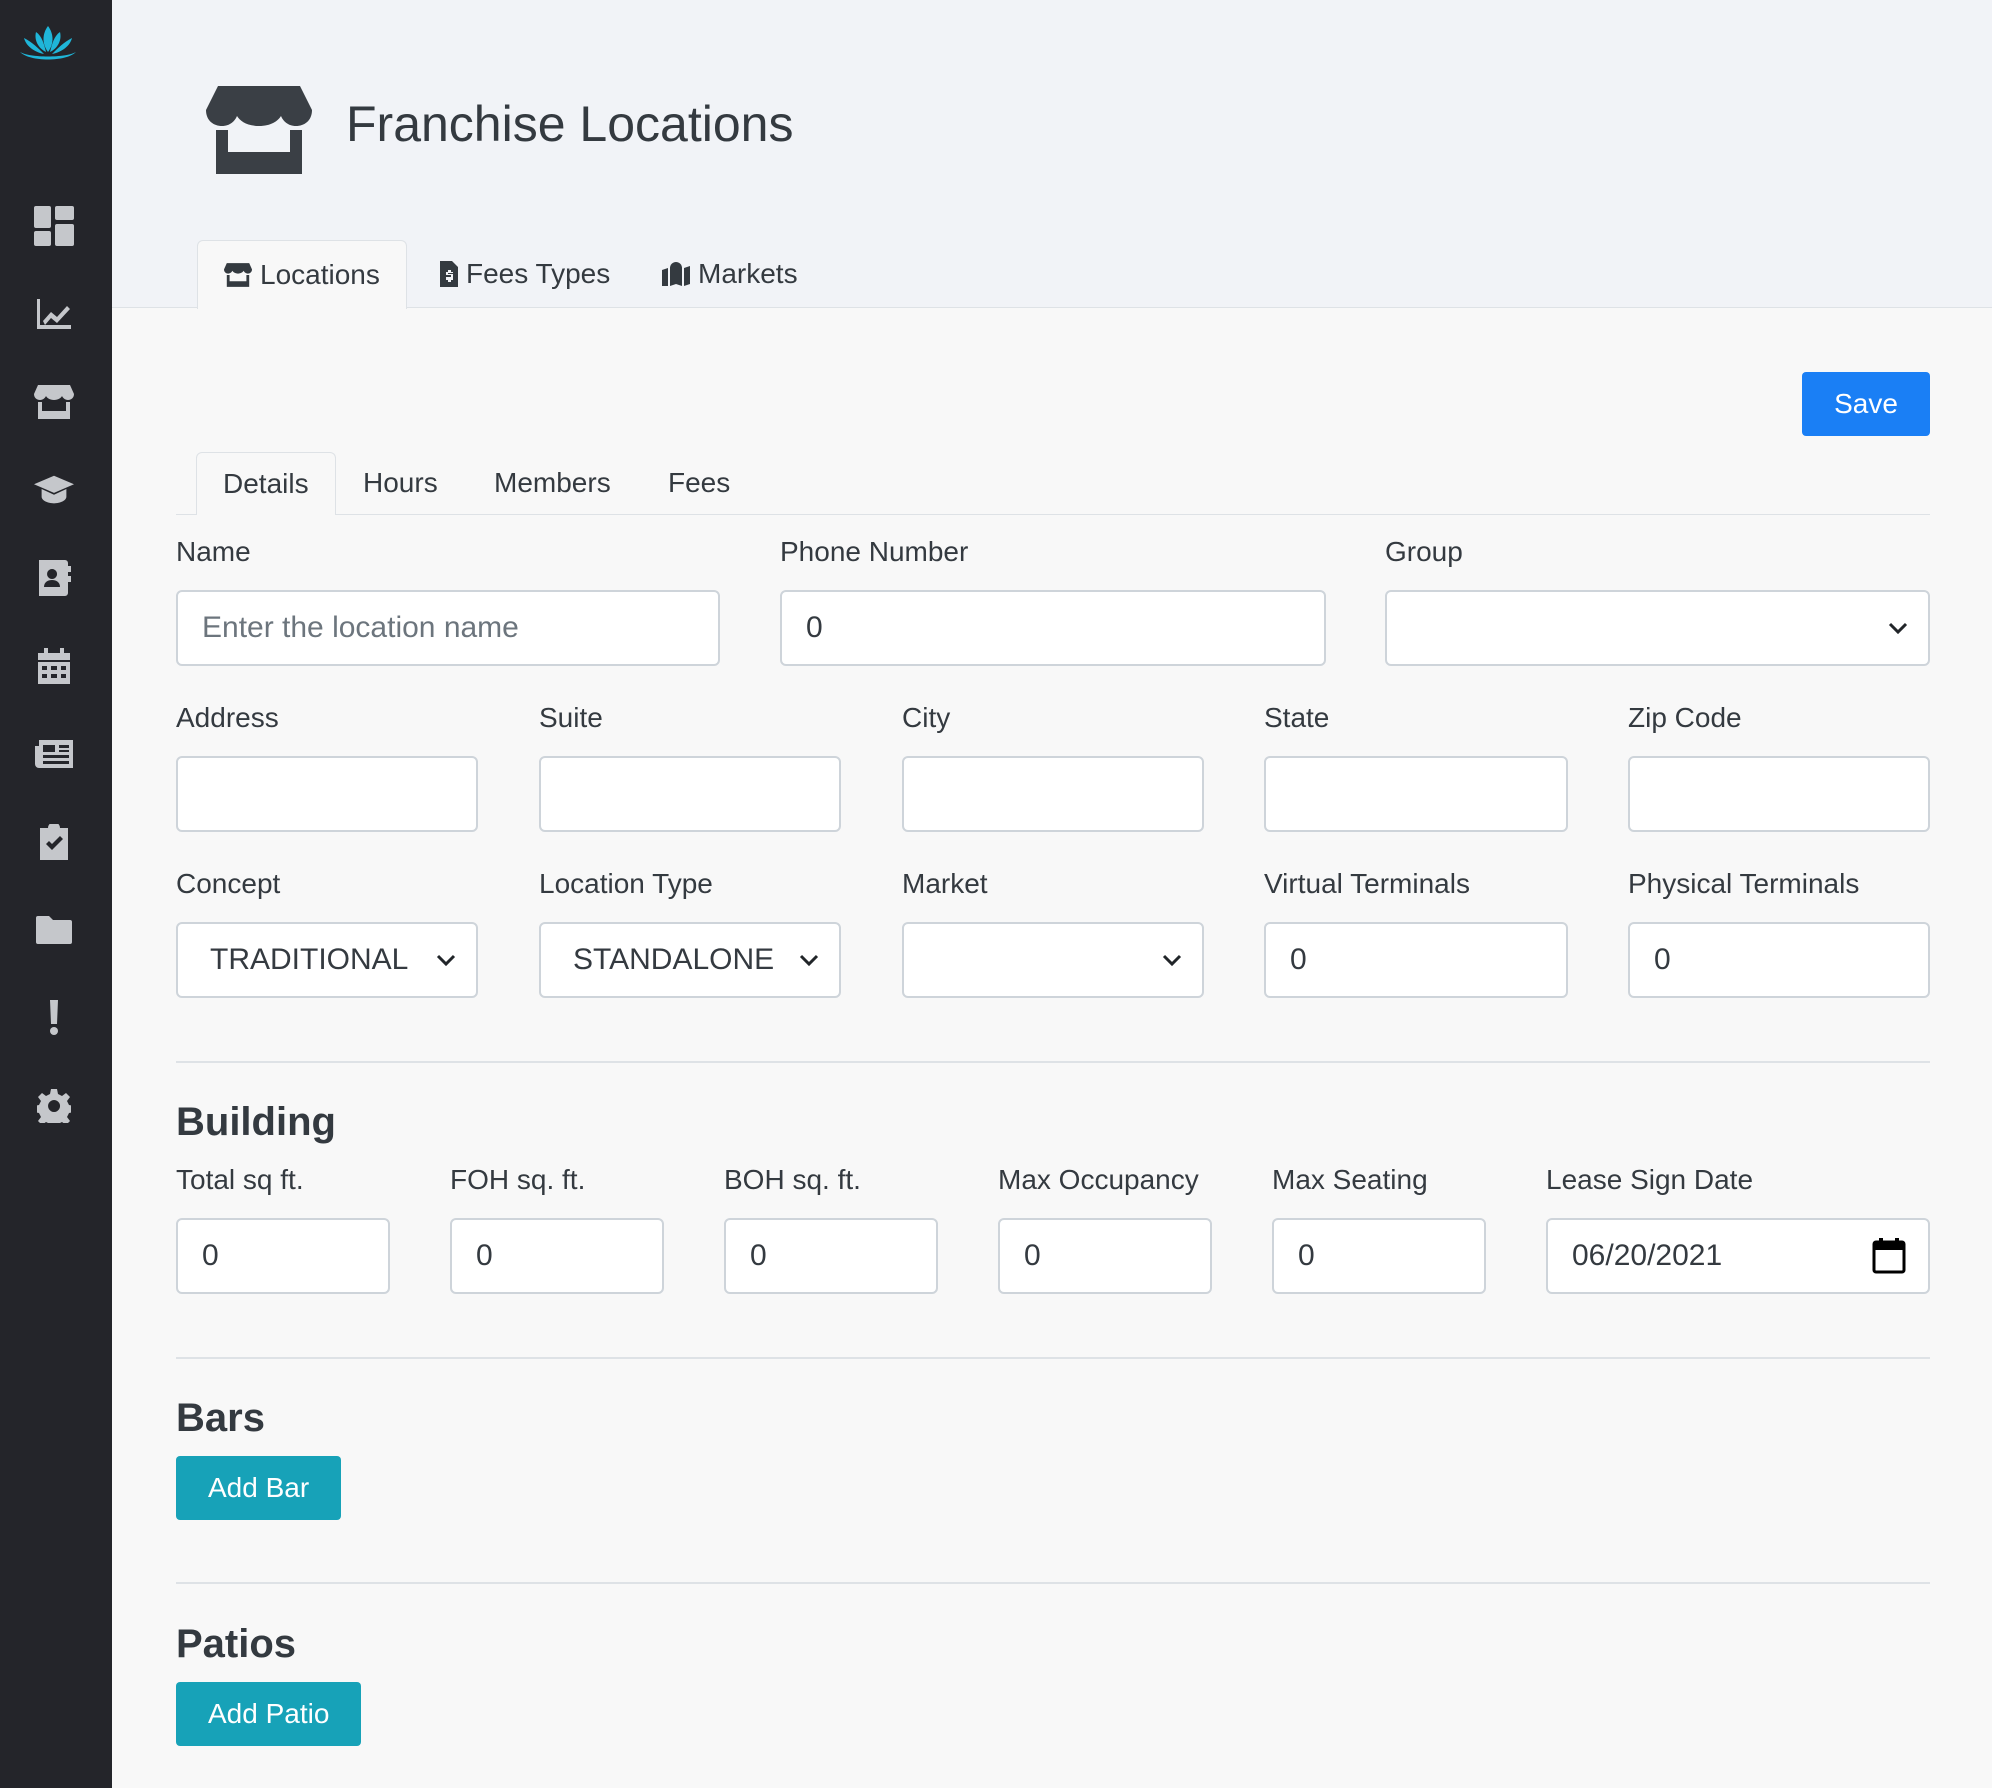 This screenshot has width=1992, height=1788. What do you see at coordinates (1416, 960) in the screenshot?
I see `virtual-terminals-input: 0` at bounding box center [1416, 960].